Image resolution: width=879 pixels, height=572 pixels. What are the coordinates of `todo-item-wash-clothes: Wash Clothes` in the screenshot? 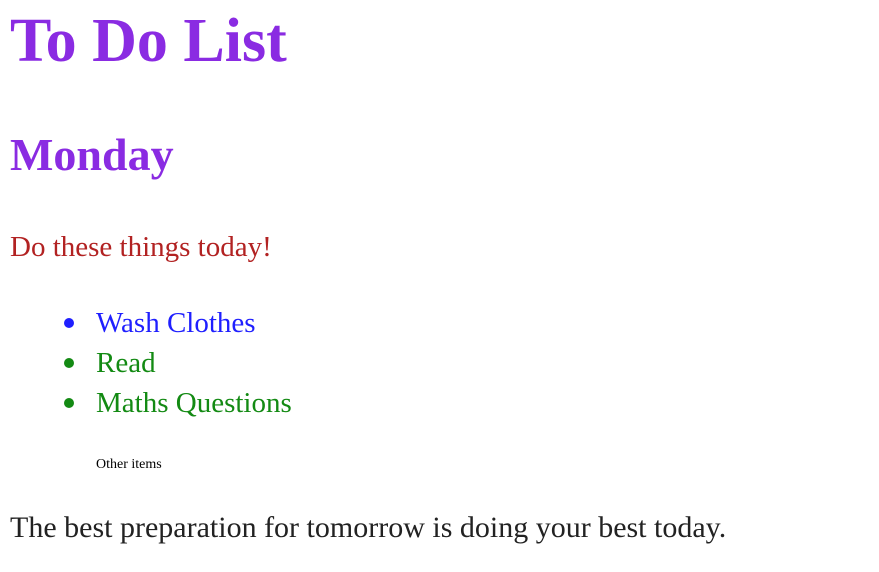 It's located at (171, 324).